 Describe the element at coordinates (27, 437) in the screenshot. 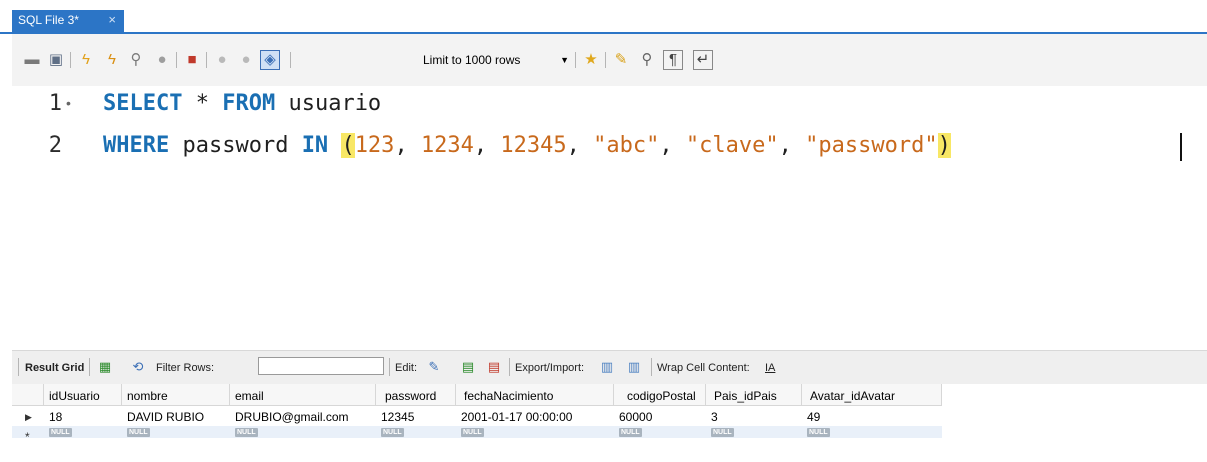

I see `new-row-marker: *` at that location.